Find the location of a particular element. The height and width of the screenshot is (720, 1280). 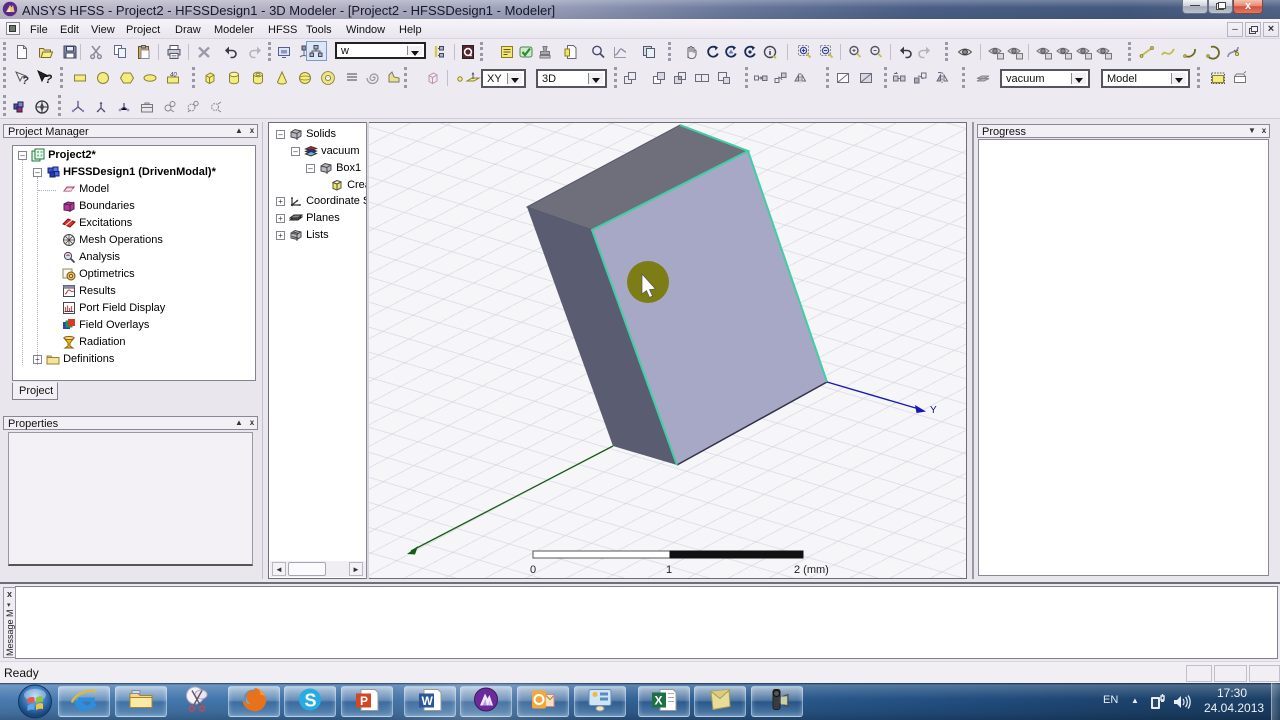

svg-text: P is located at coordinates (364, 701).